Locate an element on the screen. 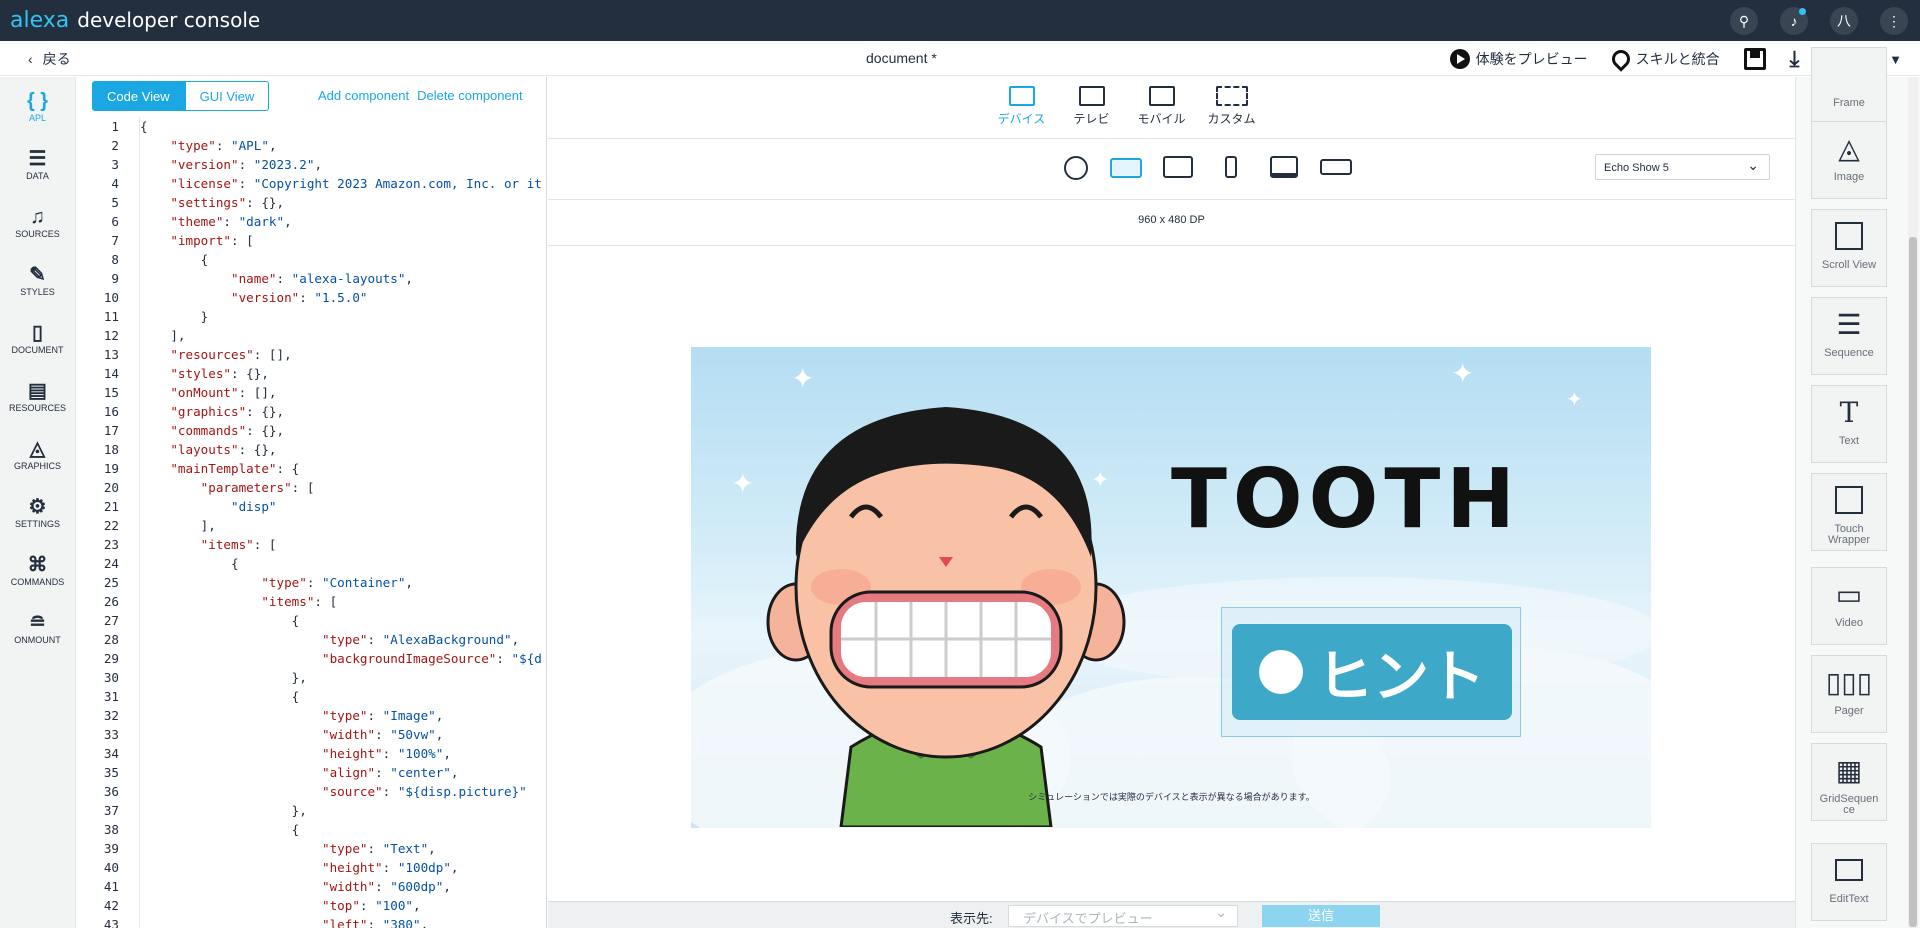  line-number: 21 is located at coordinates (111, 506).